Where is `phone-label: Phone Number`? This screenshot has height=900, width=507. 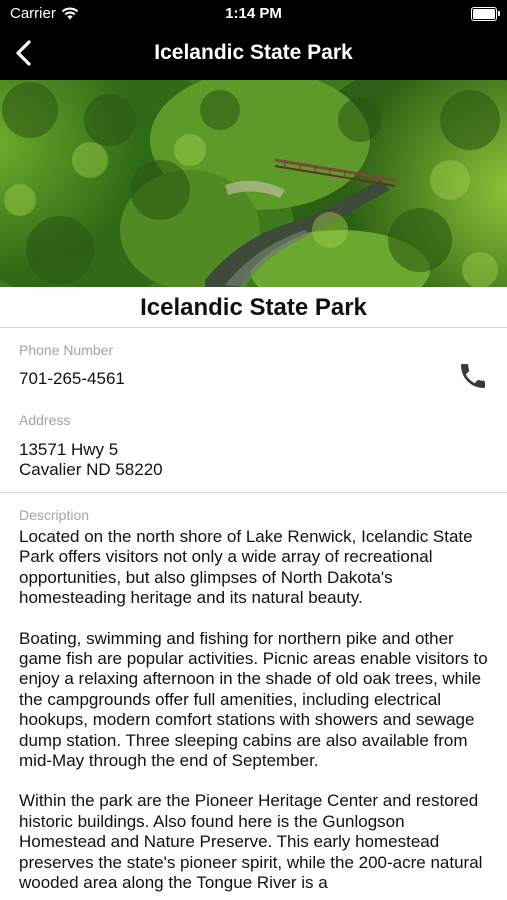 phone-label: Phone Number is located at coordinates (66, 350).